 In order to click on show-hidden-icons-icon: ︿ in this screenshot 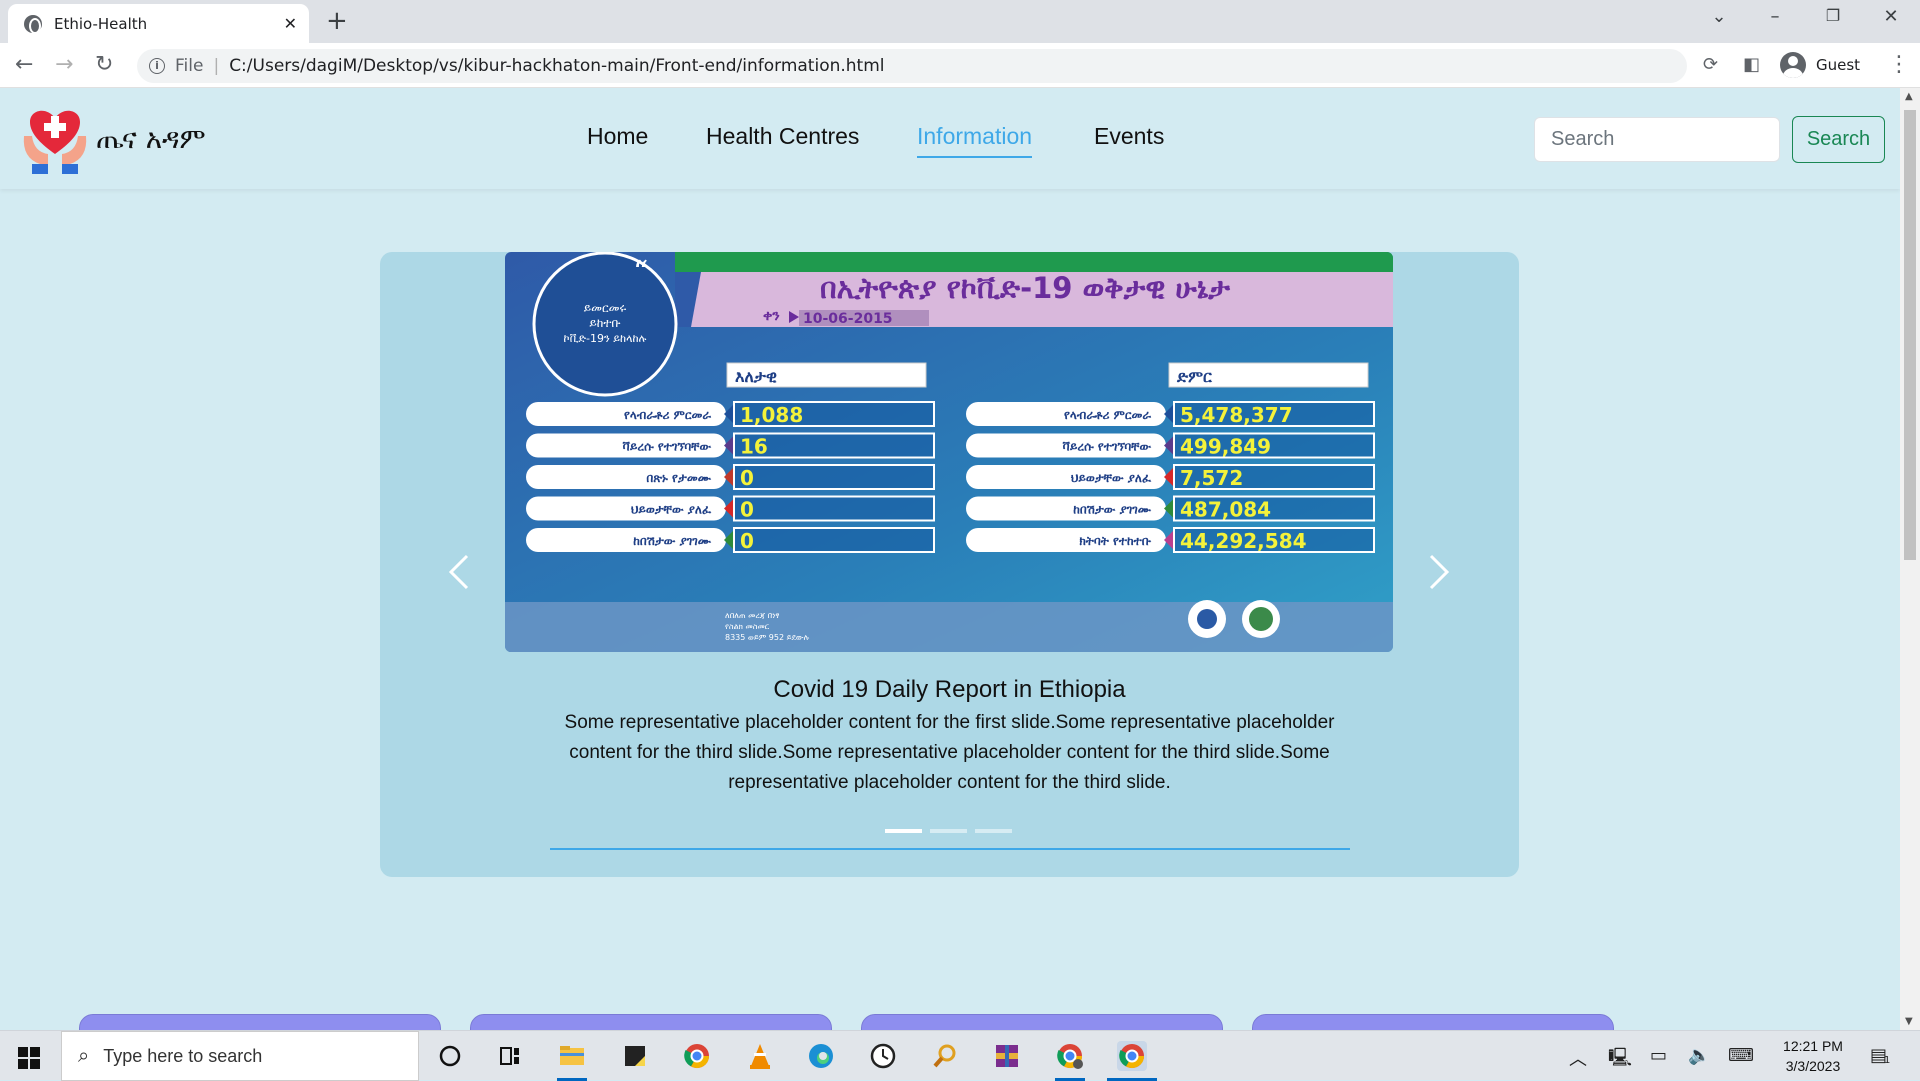, I will do `click(1578, 1058)`.